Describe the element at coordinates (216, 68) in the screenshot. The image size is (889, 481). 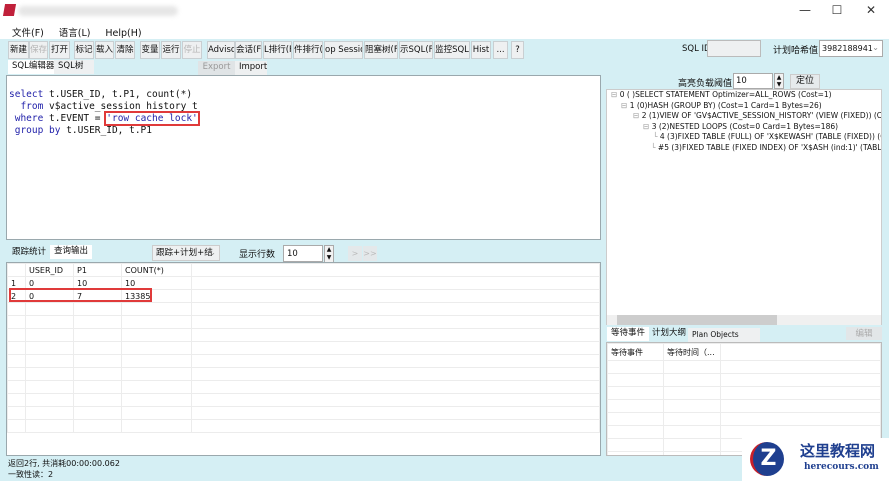
I see `export-button: Export` at that location.